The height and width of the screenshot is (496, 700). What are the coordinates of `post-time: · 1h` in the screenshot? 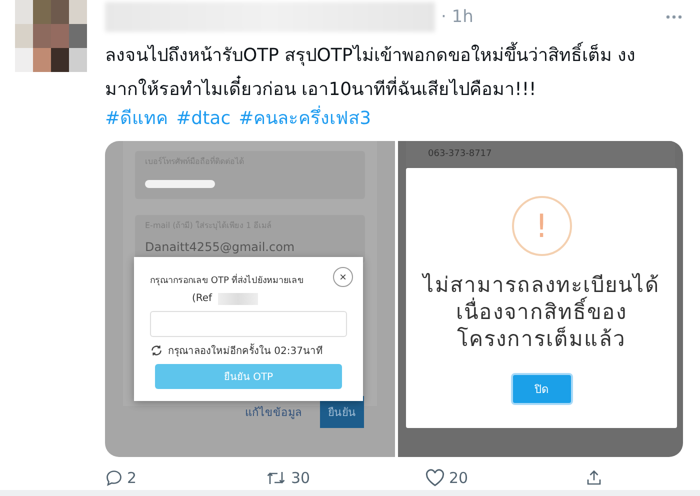 It's located at (457, 17).